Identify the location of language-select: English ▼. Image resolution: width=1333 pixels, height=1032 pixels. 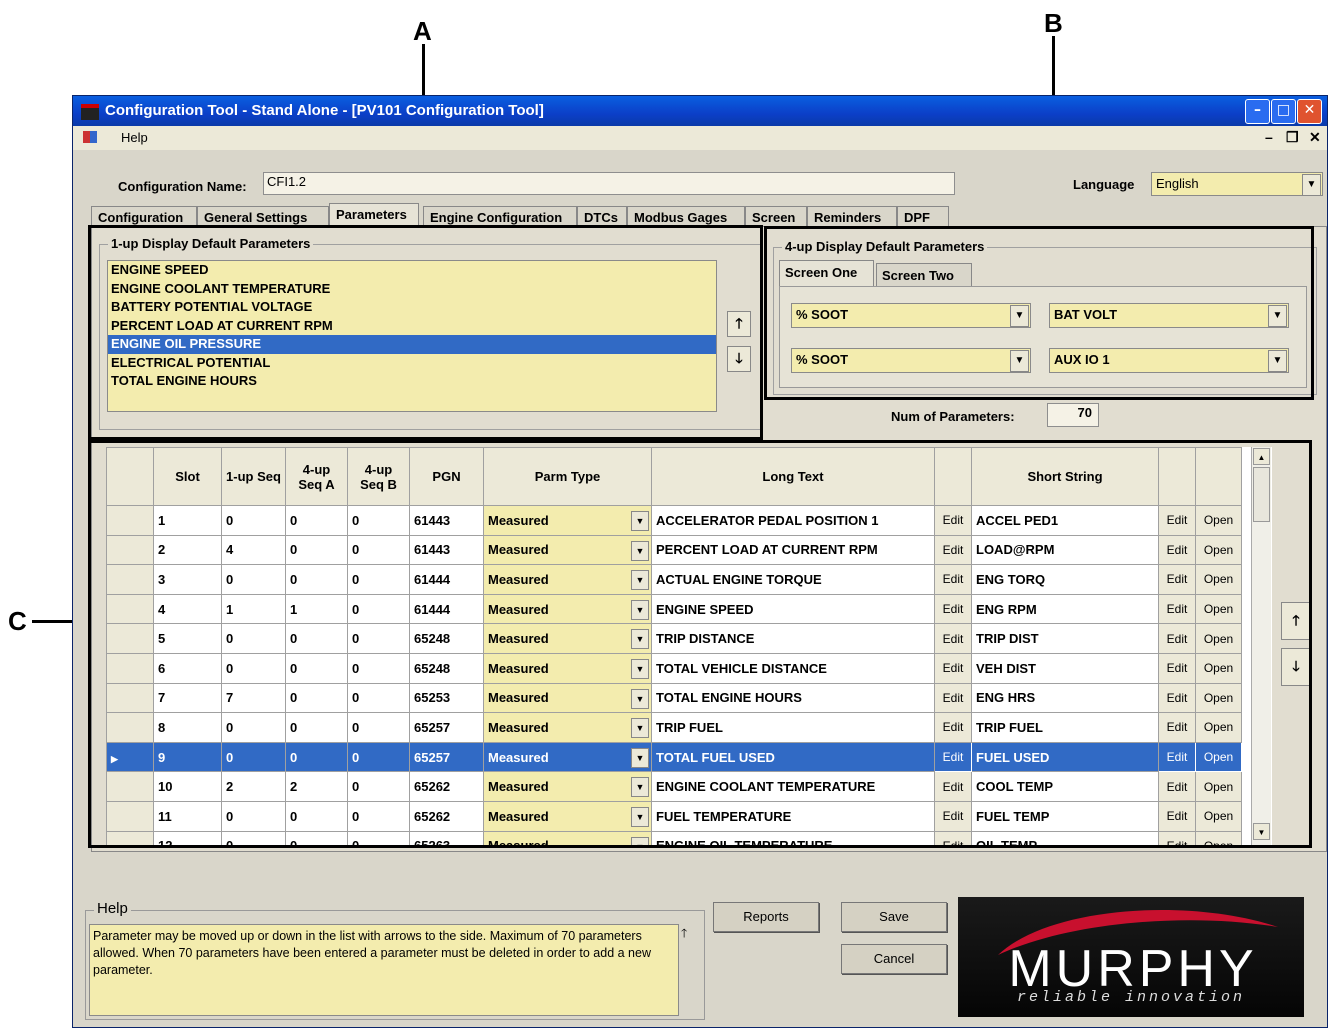
(1237, 184).